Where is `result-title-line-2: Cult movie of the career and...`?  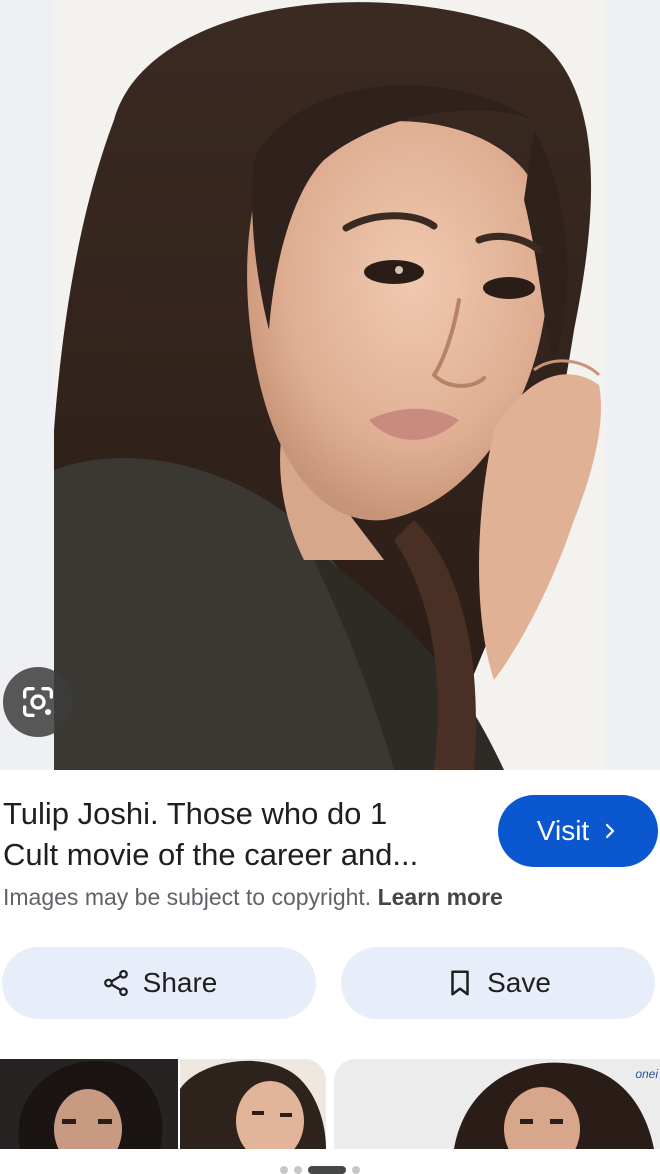 result-title-line-2: Cult movie of the career and... is located at coordinates (211, 854).